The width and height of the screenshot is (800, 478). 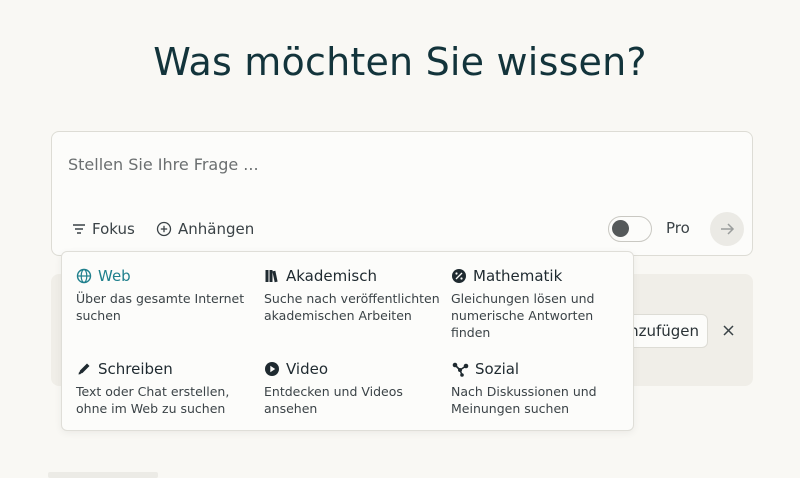 What do you see at coordinates (497, 369) in the screenshot?
I see `focus-option-label: Sozial` at bounding box center [497, 369].